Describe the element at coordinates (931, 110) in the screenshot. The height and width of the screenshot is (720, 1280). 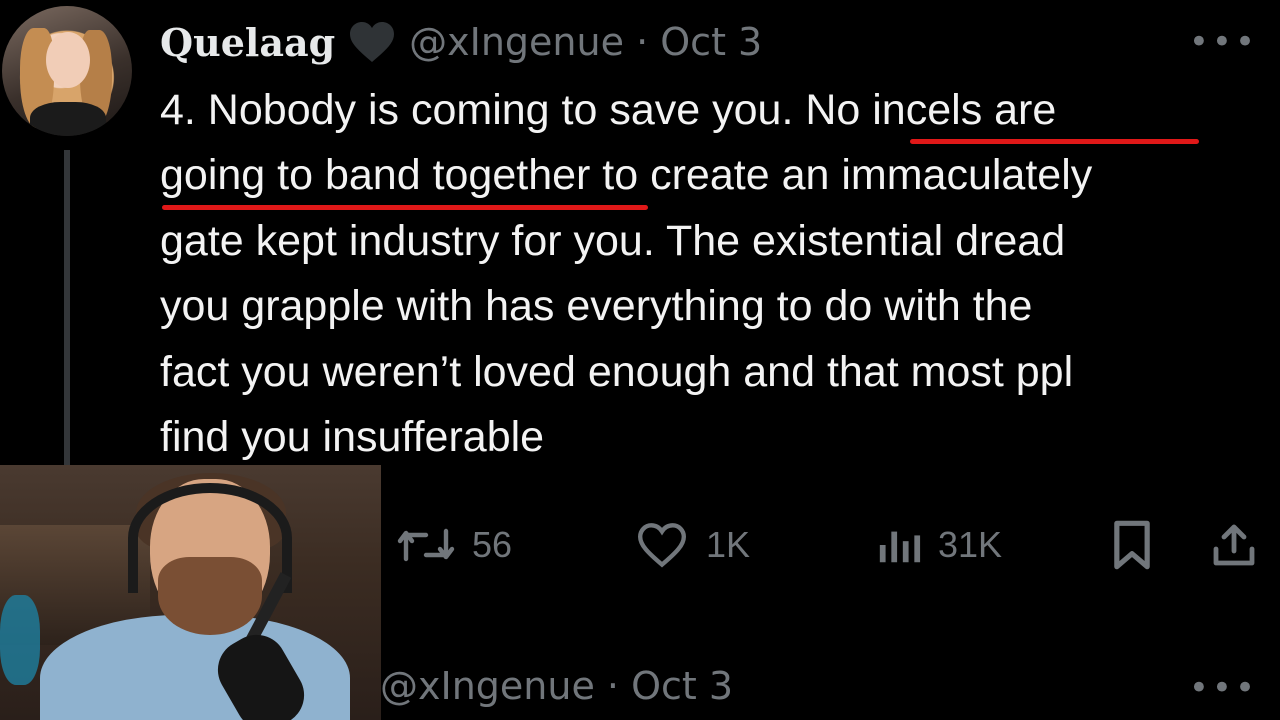
I see `highlighted-phrase: No incels are` at that location.